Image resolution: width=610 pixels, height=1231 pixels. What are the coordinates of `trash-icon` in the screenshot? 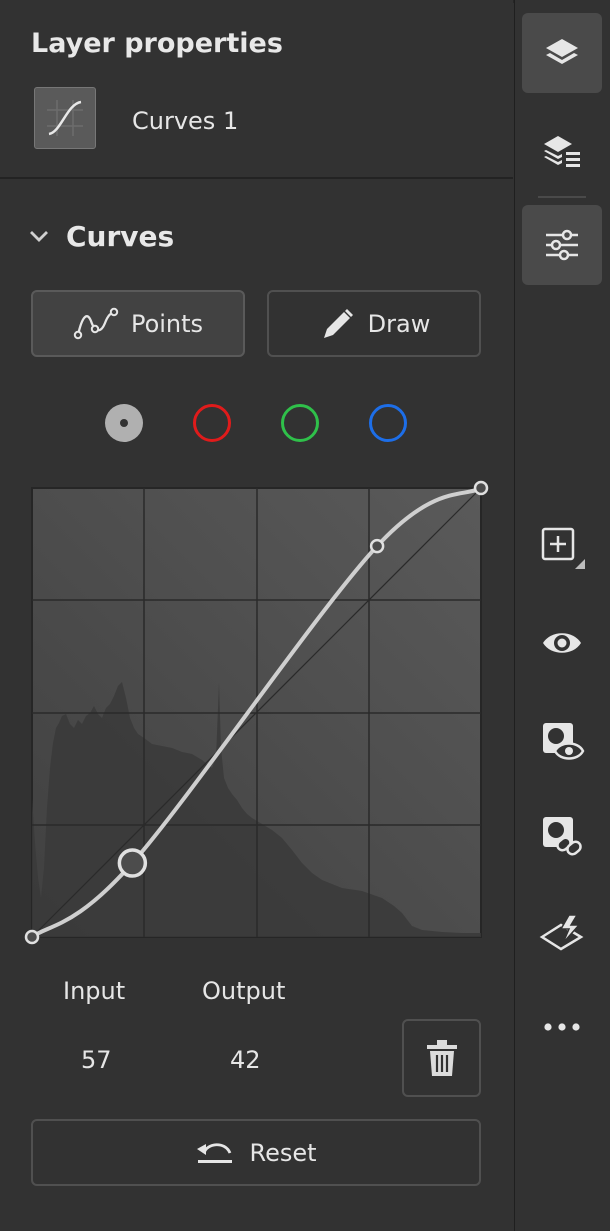 It's located at (441, 1058).